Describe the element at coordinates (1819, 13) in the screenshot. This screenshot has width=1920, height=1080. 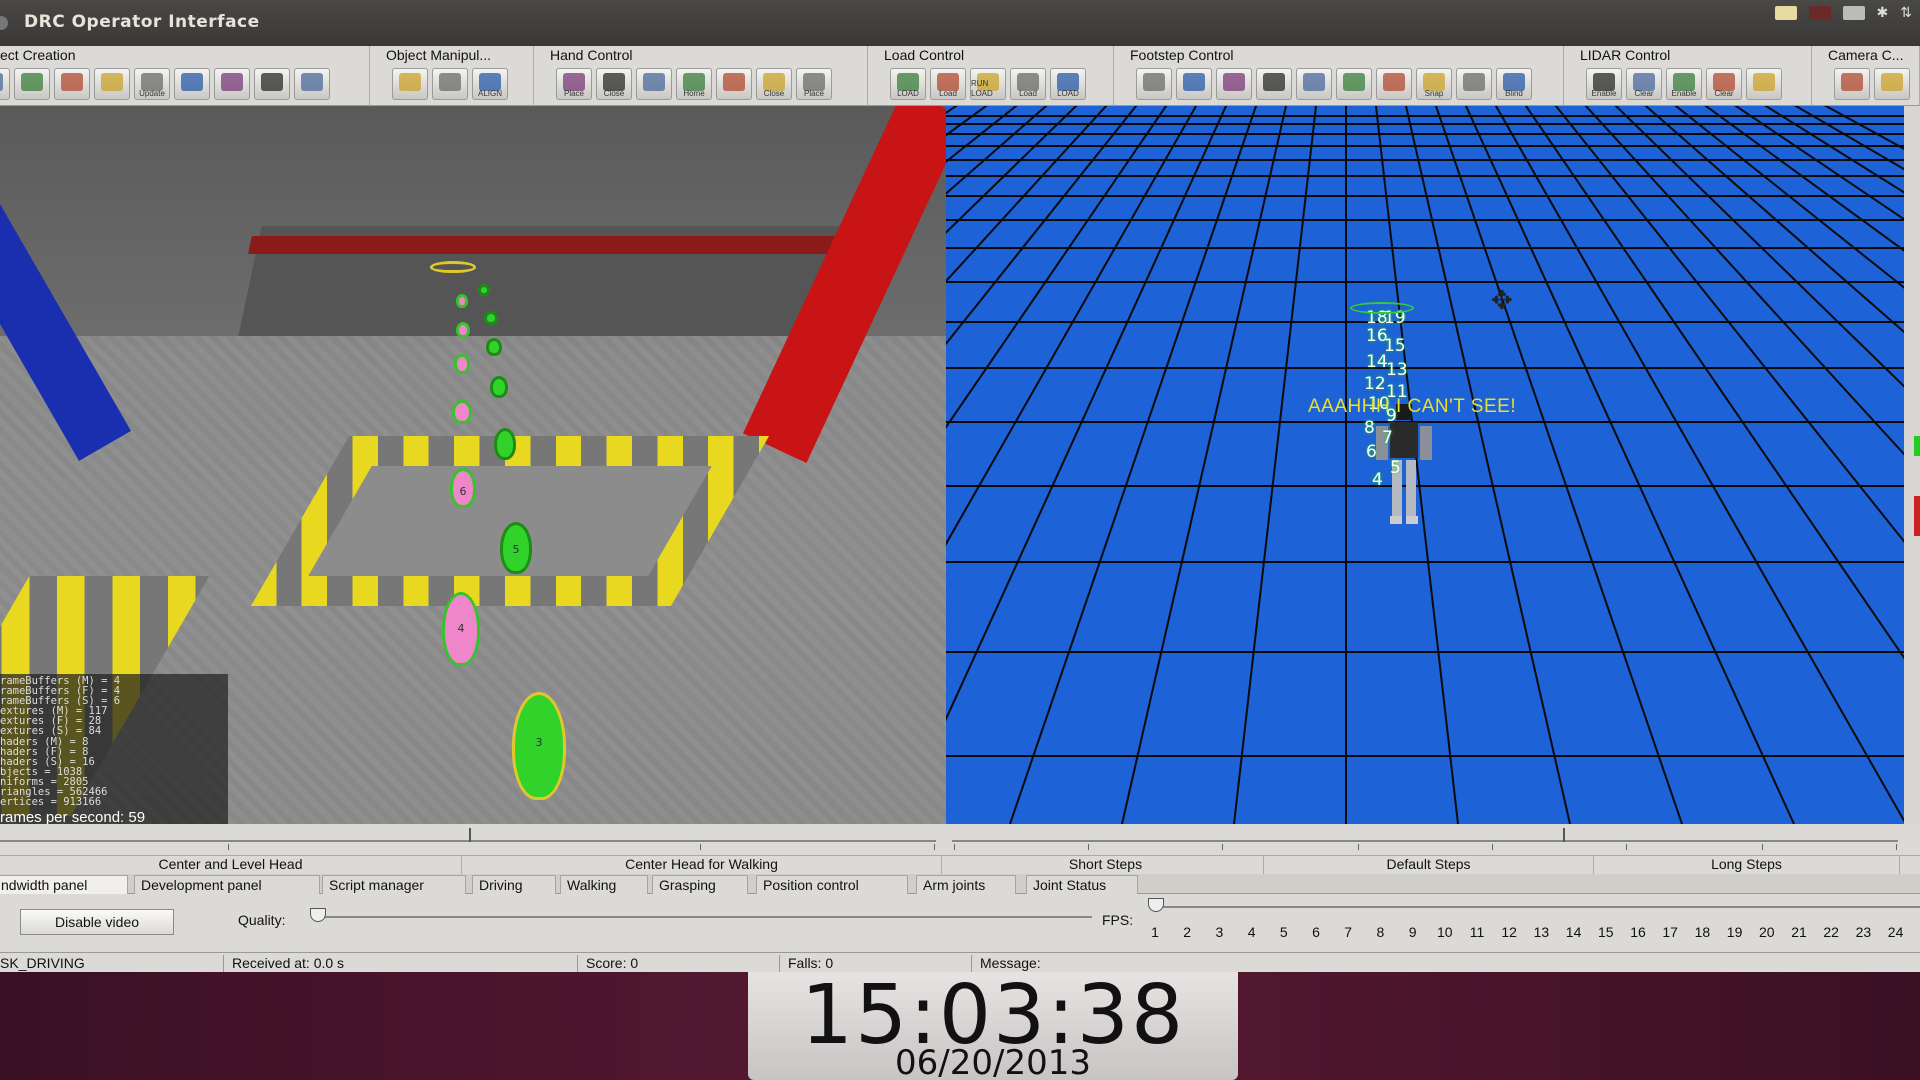
I see `record-indicator-icon` at that location.